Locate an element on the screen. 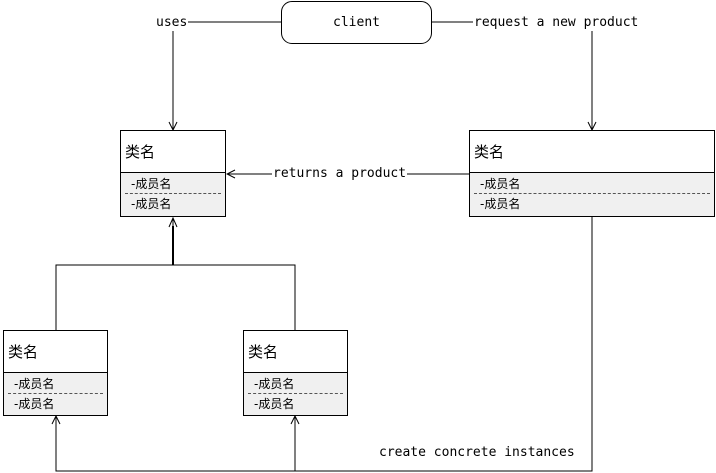 The width and height of the screenshot is (716, 473). inheritance-edge is located at coordinates (175, 274).